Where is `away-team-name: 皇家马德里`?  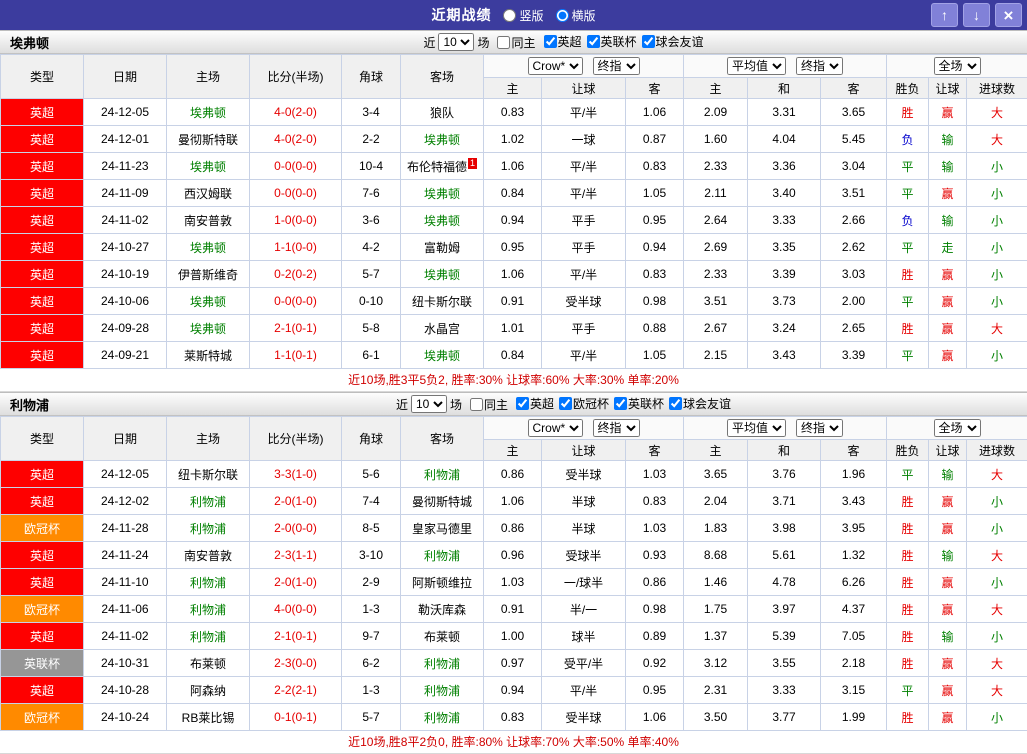 away-team-name: 皇家马德里 is located at coordinates (442, 529).